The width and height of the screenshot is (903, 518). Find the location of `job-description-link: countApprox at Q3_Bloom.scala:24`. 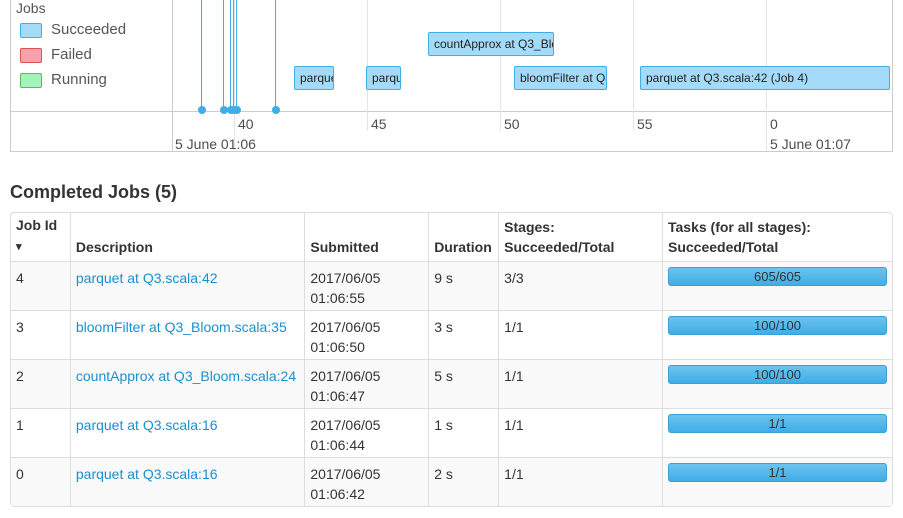

job-description-link: countApprox at Q3_Bloom.scala:24 is located at coordinates (186, 376).